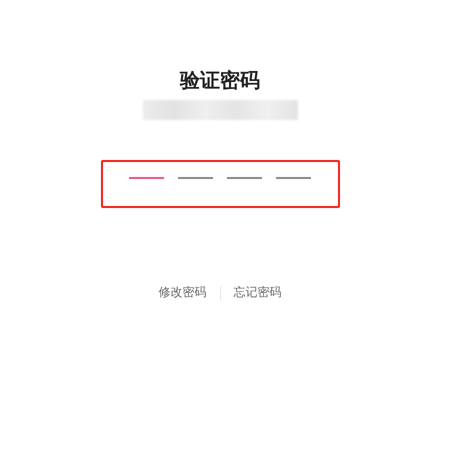 Image resolution: width=468 pixels, height=473 pixels. Describe the element at coordinates (257, 292) in the screenshot. I see `text-link: 忘记密码` at that location.